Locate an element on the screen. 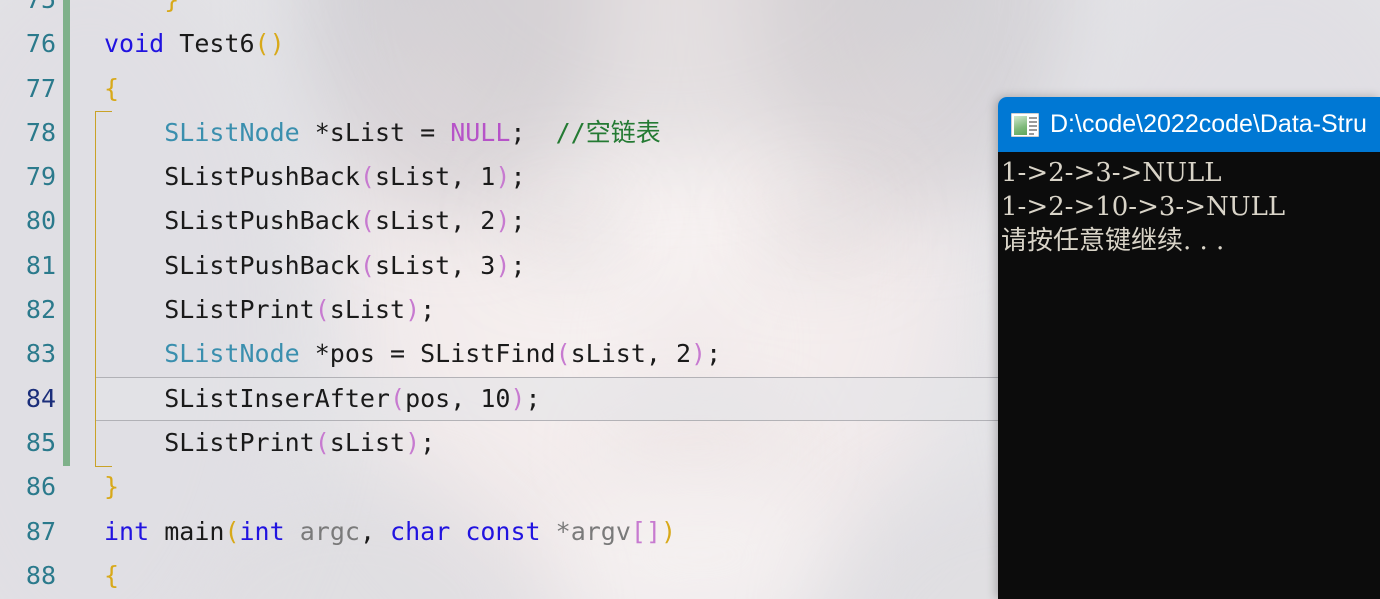 The width and height of the screenshot is (1380, 599). line-number: 84 is located at coordinates (40, 398).